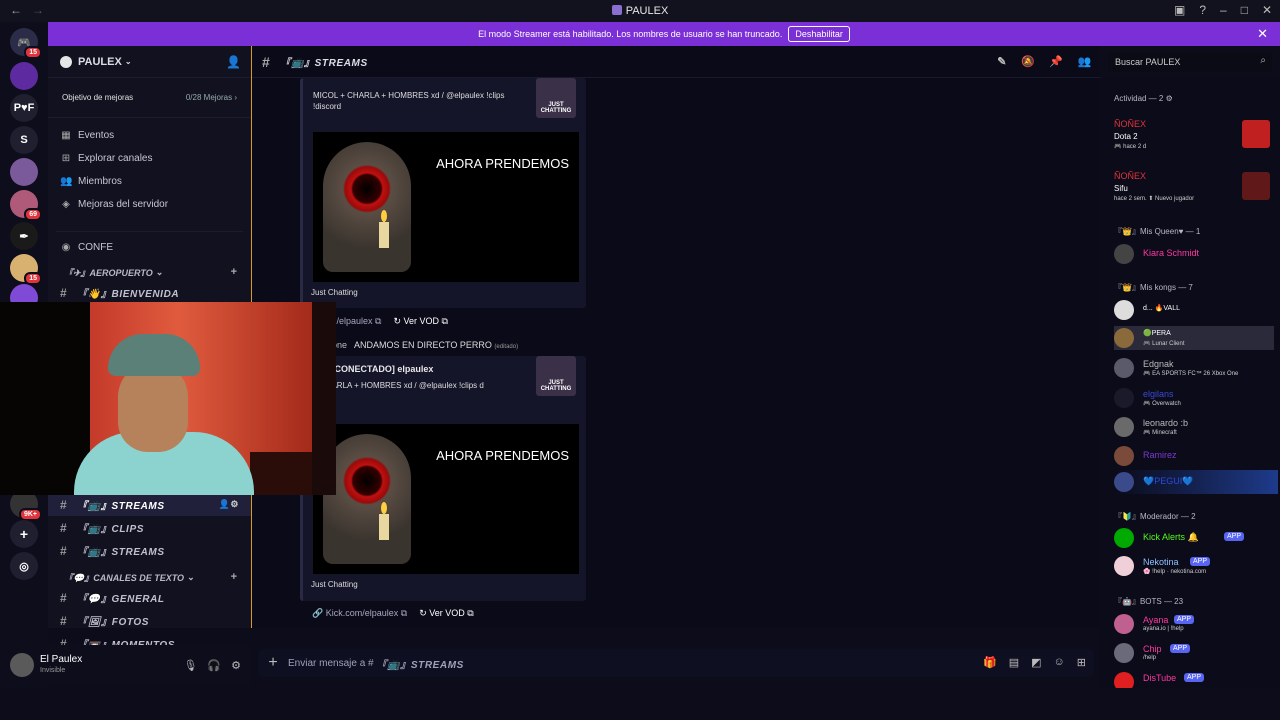  Describe the element at coordinates (24, 566) in the screenshot. I see `discover-icon: ◎` at that location.